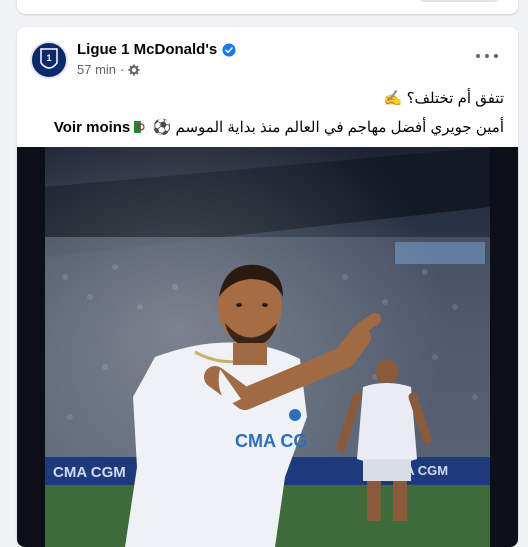 Image resolution: width=528 pixels, height=547 pixels. I want to click on page-avatar: 1, so click(49, 60).